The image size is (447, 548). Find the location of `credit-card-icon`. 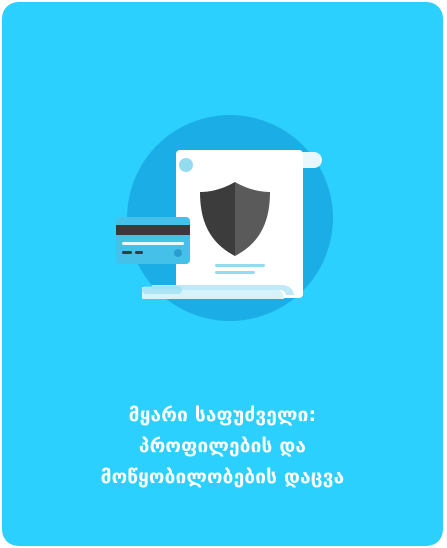

credit-card-icon is located at coordinates (153, 240).